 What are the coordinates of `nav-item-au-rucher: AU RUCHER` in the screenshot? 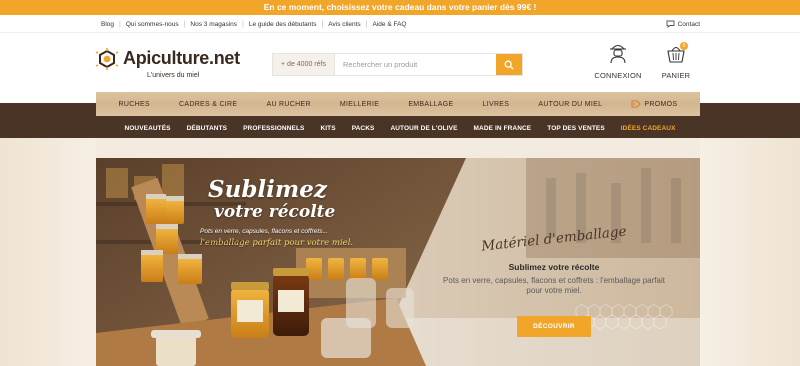 It's located at (288, 104).